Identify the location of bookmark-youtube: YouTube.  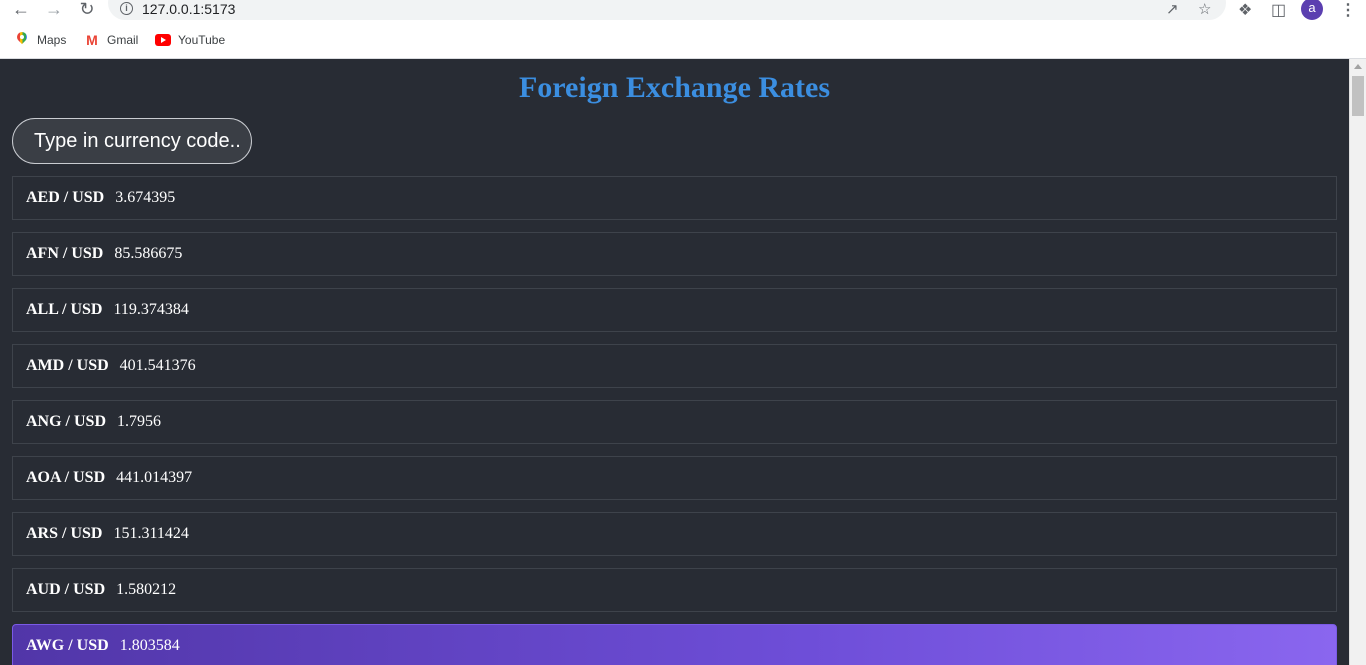
(190, 40).